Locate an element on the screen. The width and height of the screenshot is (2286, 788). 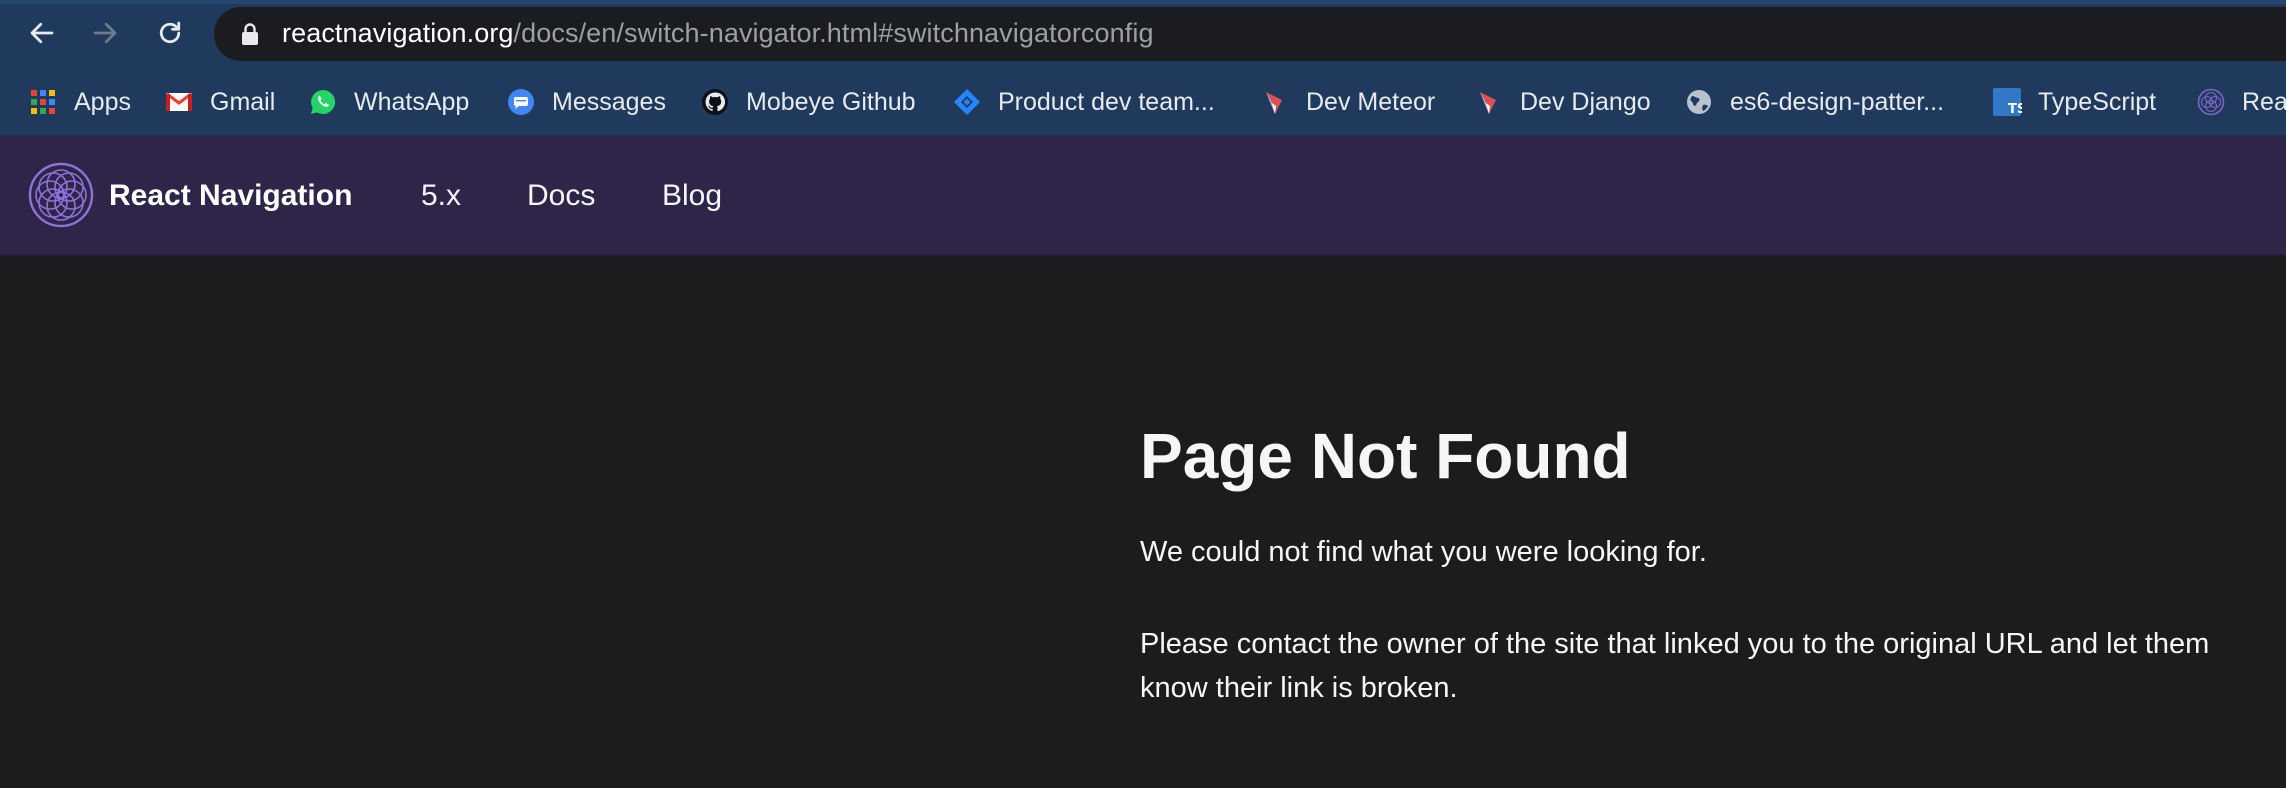
forward-button is located at coordinates (105, 33).